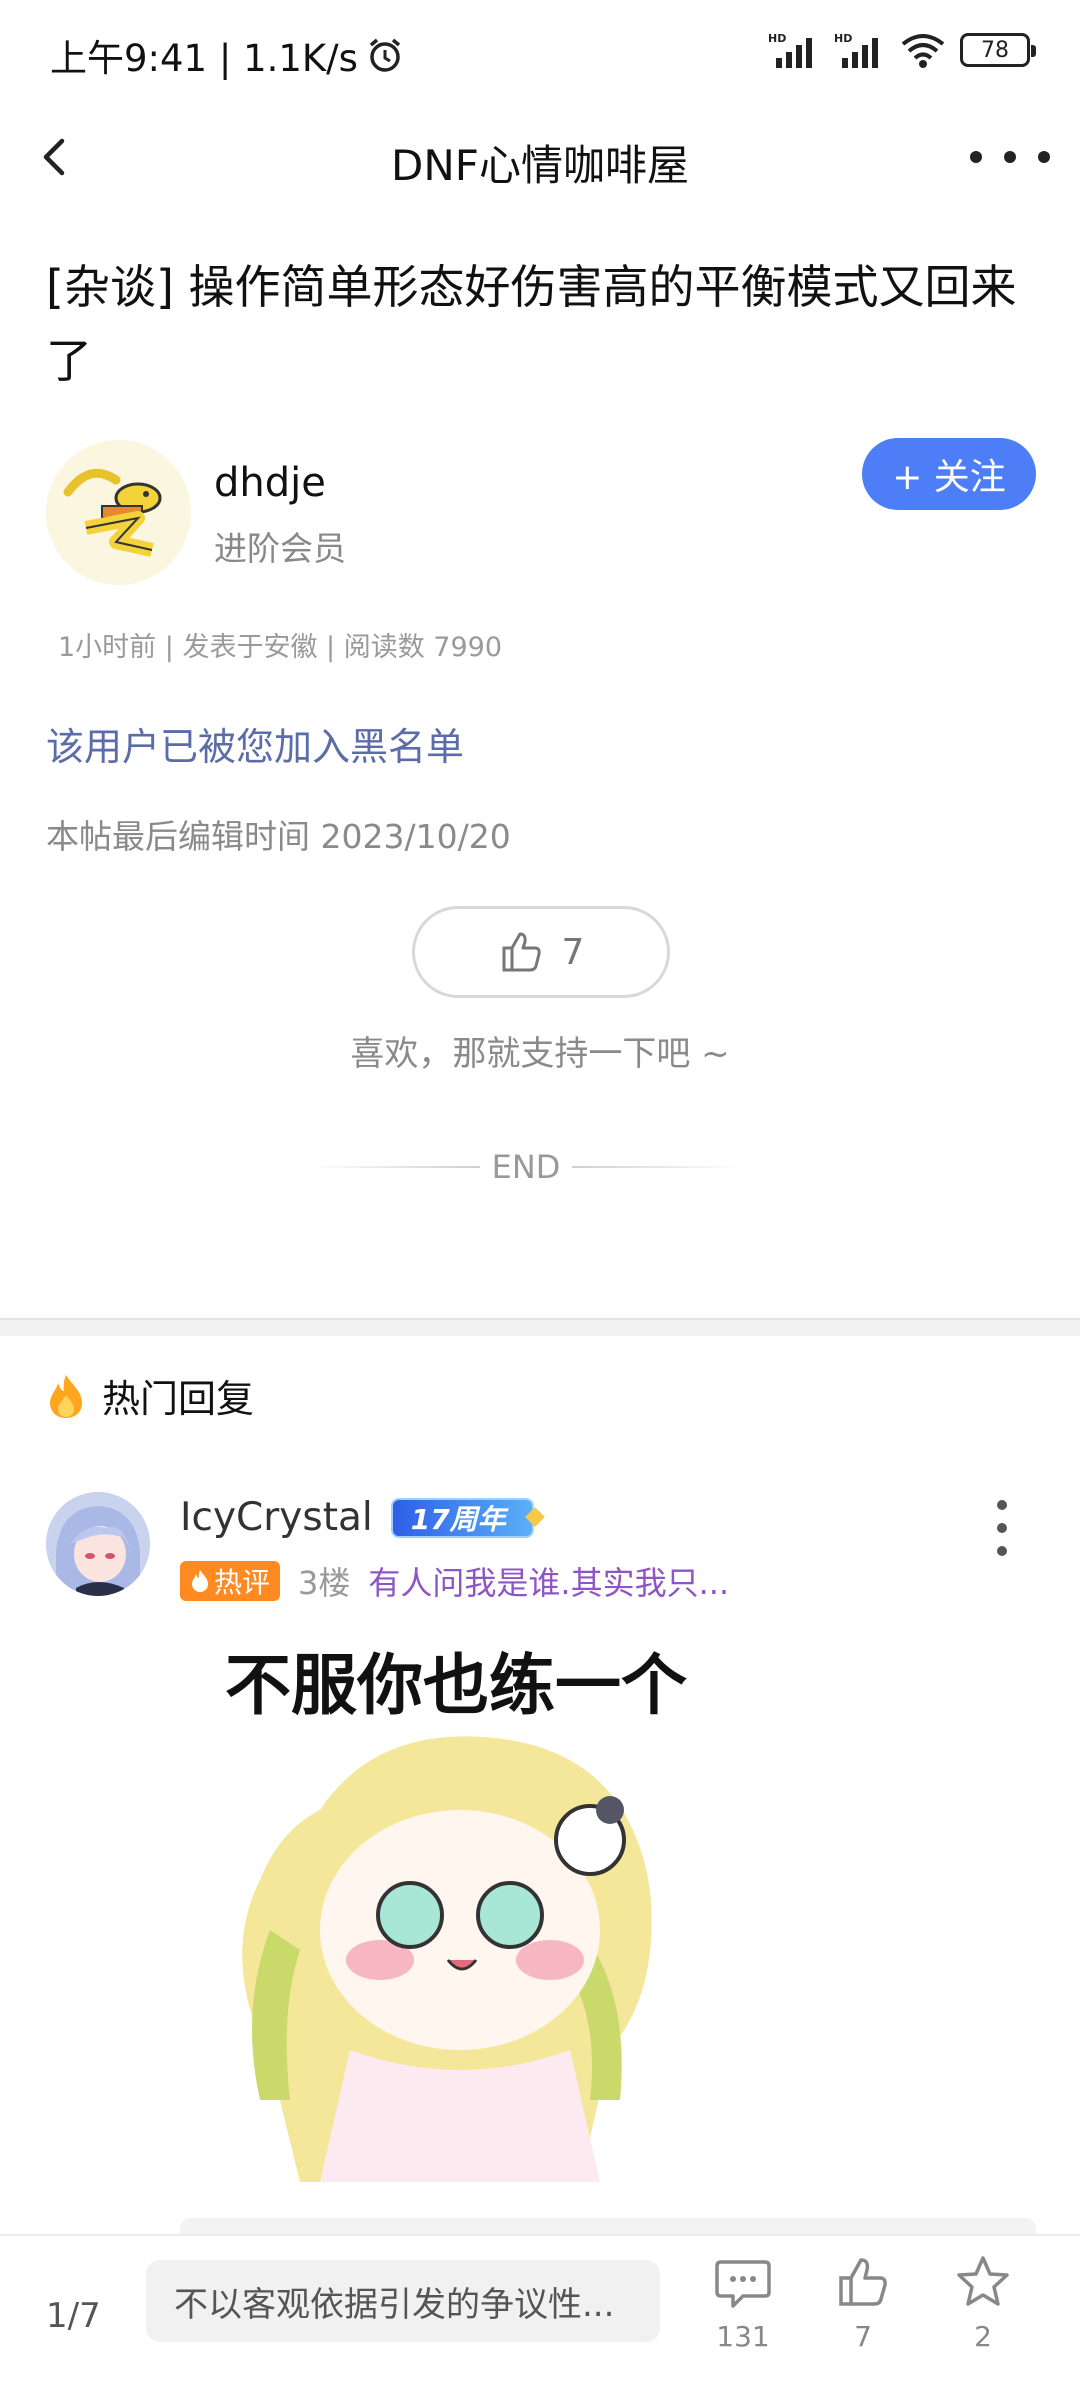  I want to click on favorite-count: 2, so click(983, 2336).